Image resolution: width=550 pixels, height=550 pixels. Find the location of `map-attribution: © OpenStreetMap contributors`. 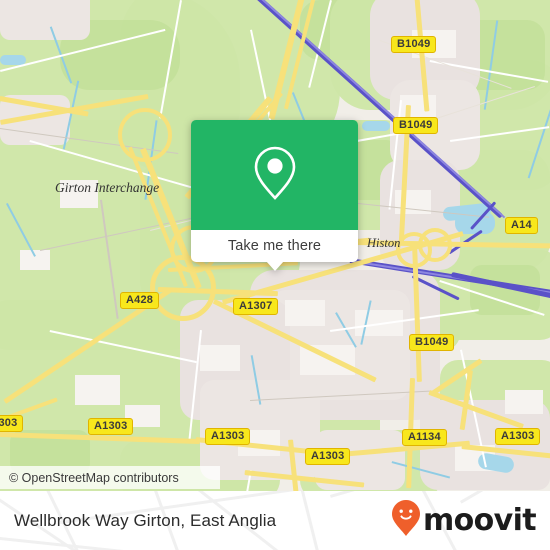

map-attribution: © OpenStreetMap contributors is located at coordinates (110, 477).